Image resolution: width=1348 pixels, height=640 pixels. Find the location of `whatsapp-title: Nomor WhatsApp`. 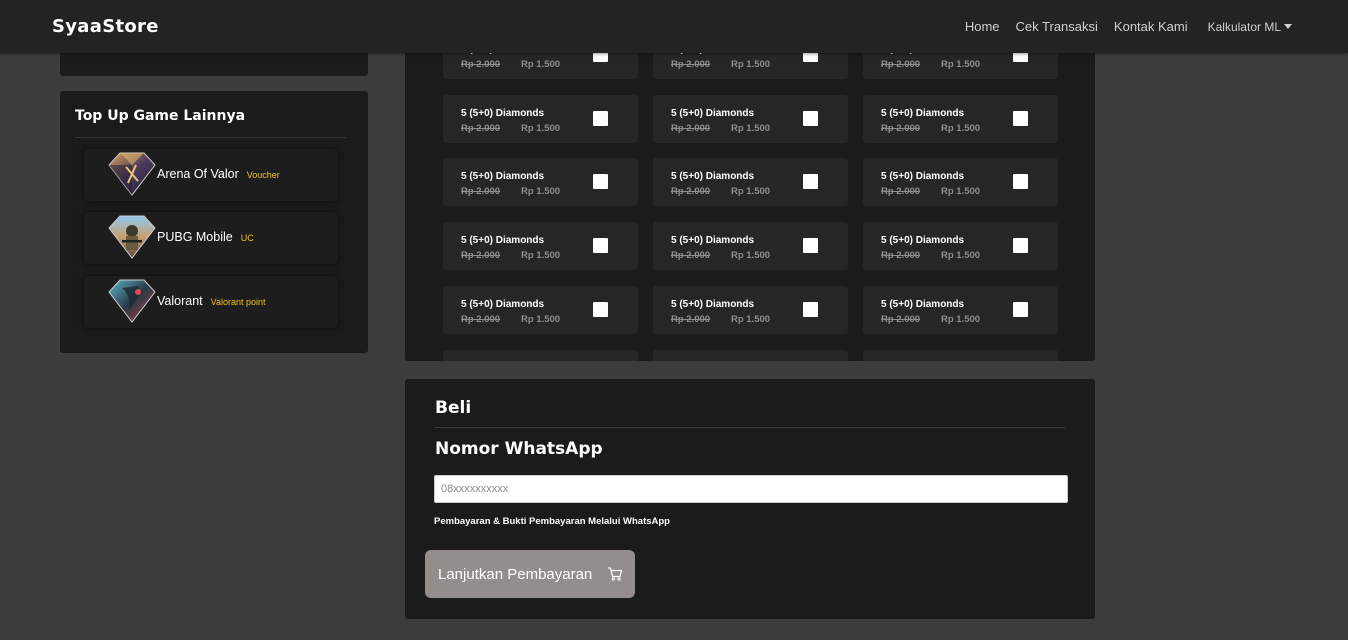

whatsapp-title: Nomor WhatsApp is located at coordinates (519, 449).